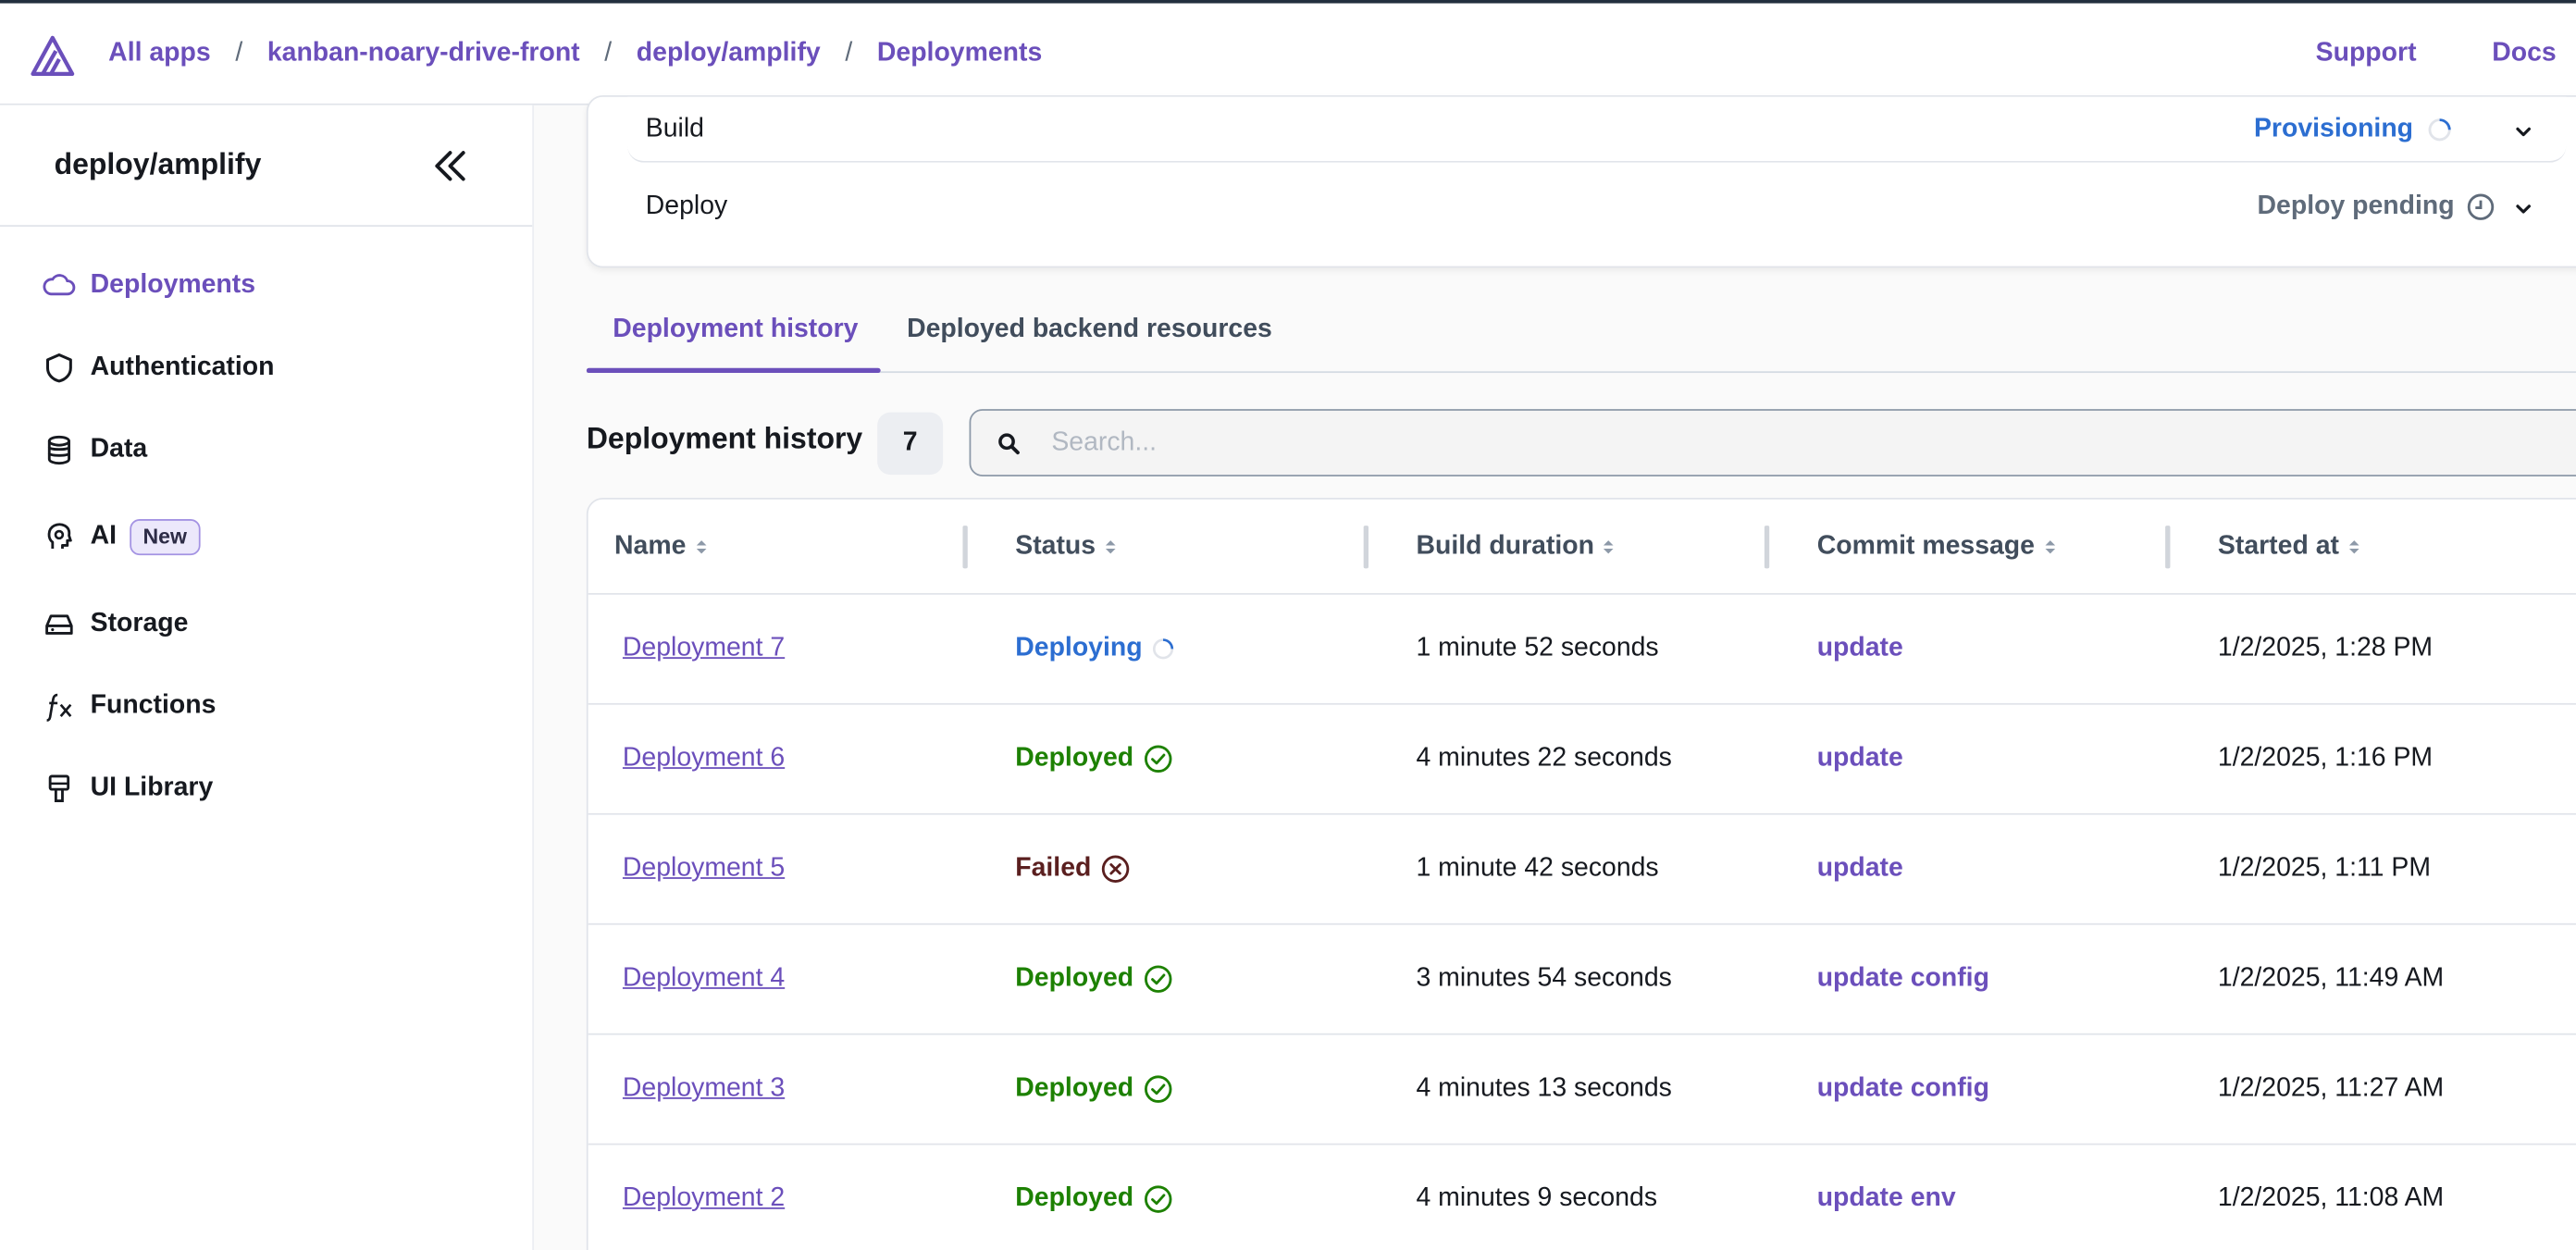 The image size is (2576, 1250). Describe the element at coordinates (1516, 546) in the screenshot. I see `column-header-build-duration: Build duration` at that location.